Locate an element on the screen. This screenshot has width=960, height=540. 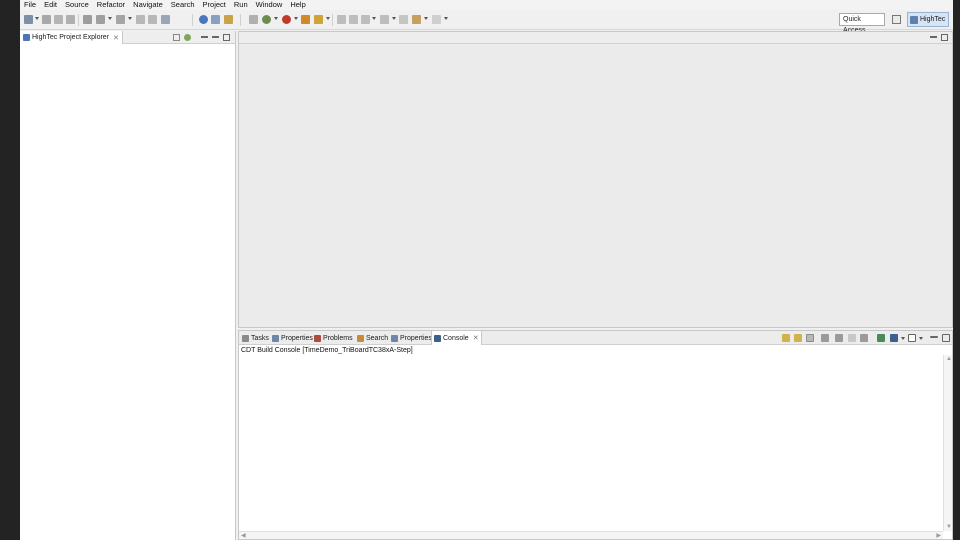
perspective-hightec-button: HighTec is located at coordinates (928, 19).